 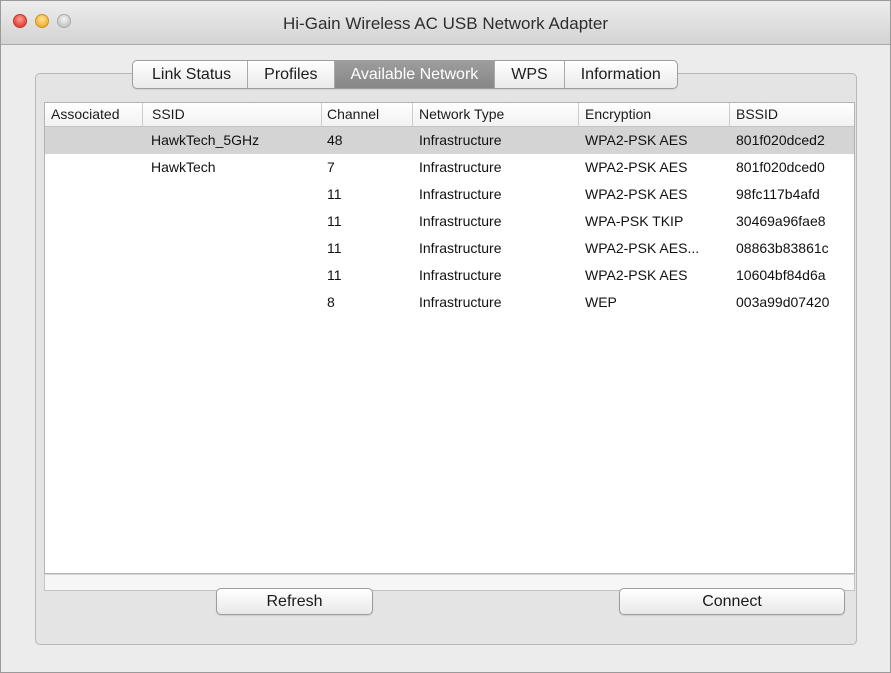 I want to click on column-header-network-type: Network Type, so click(x=496, y=114).